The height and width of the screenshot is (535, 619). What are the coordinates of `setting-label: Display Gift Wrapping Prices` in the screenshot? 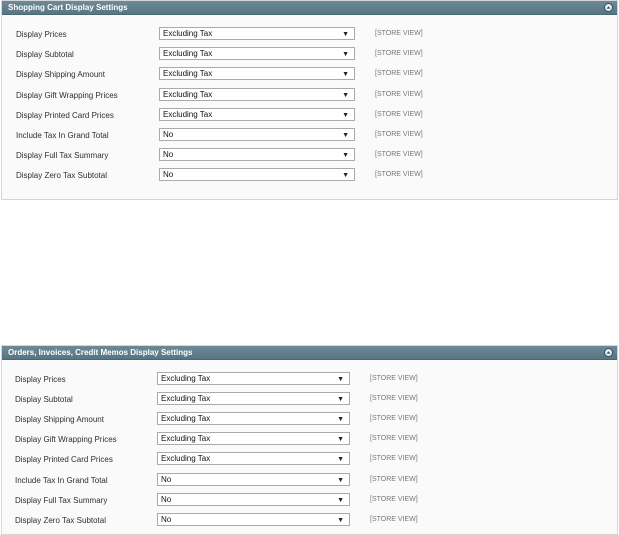 It's located at (67, 95).